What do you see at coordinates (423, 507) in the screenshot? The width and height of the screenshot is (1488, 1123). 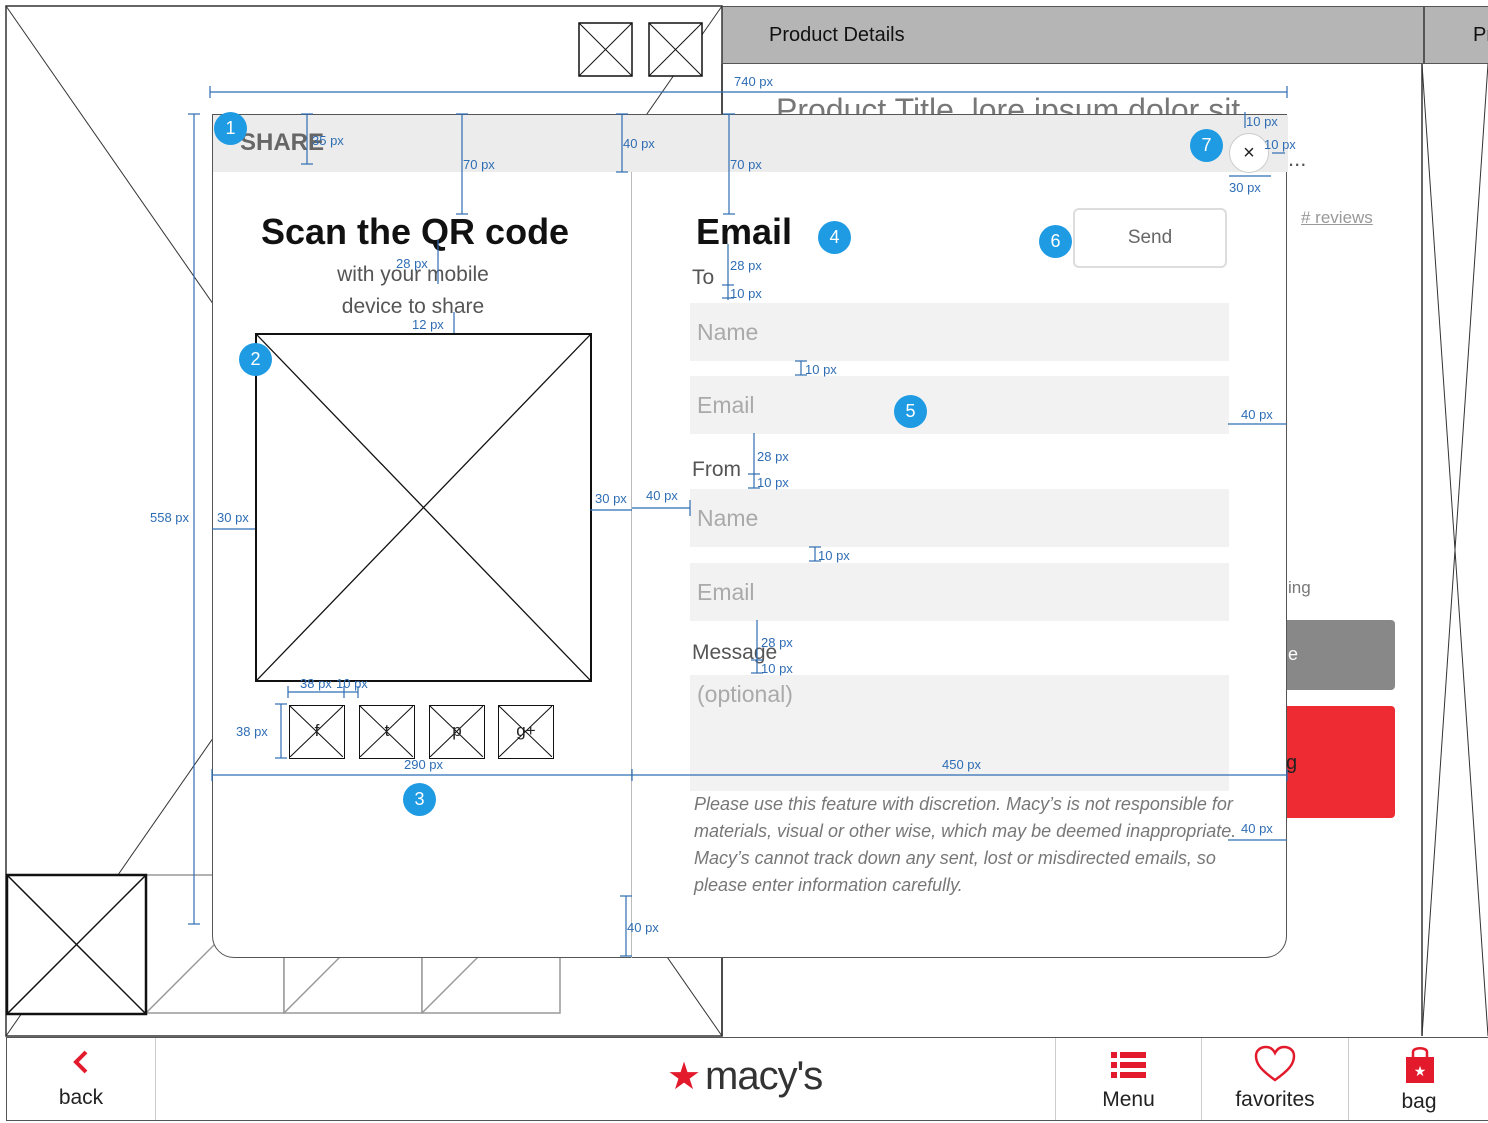 I see `qr-code-image` at bounding box center [423, 507].